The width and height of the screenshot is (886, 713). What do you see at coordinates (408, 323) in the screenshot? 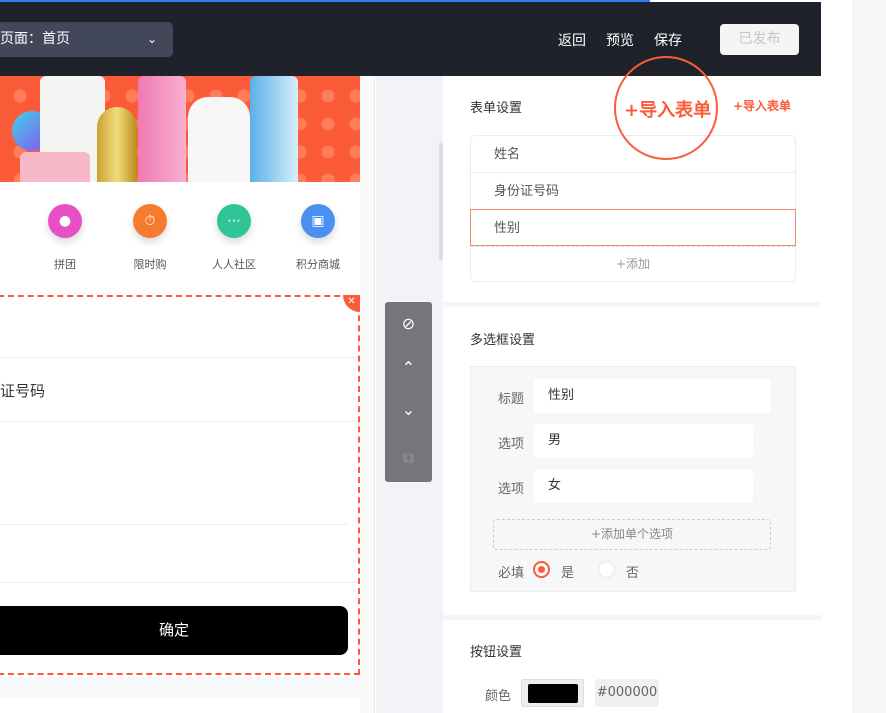
I see `eye-off-icon: ⊘` at bounding box center [408, 323].